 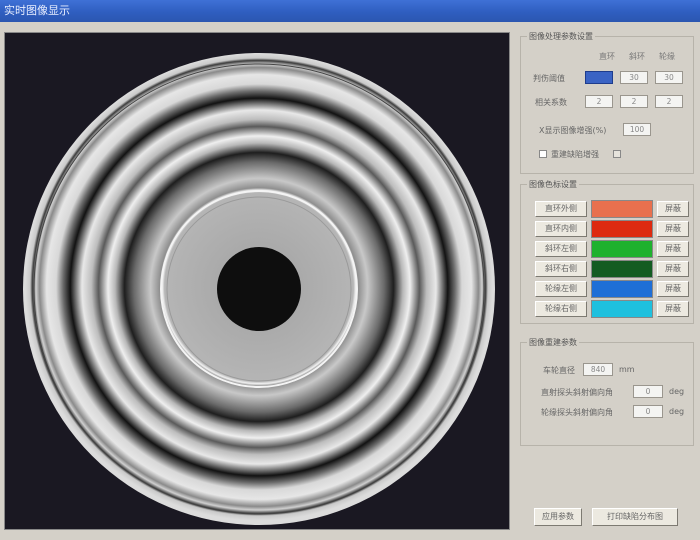 What do you see at coordinates (677, 411) in the screenshot?
I see `angle2-unit: deg` at bounding box center [677, 411].